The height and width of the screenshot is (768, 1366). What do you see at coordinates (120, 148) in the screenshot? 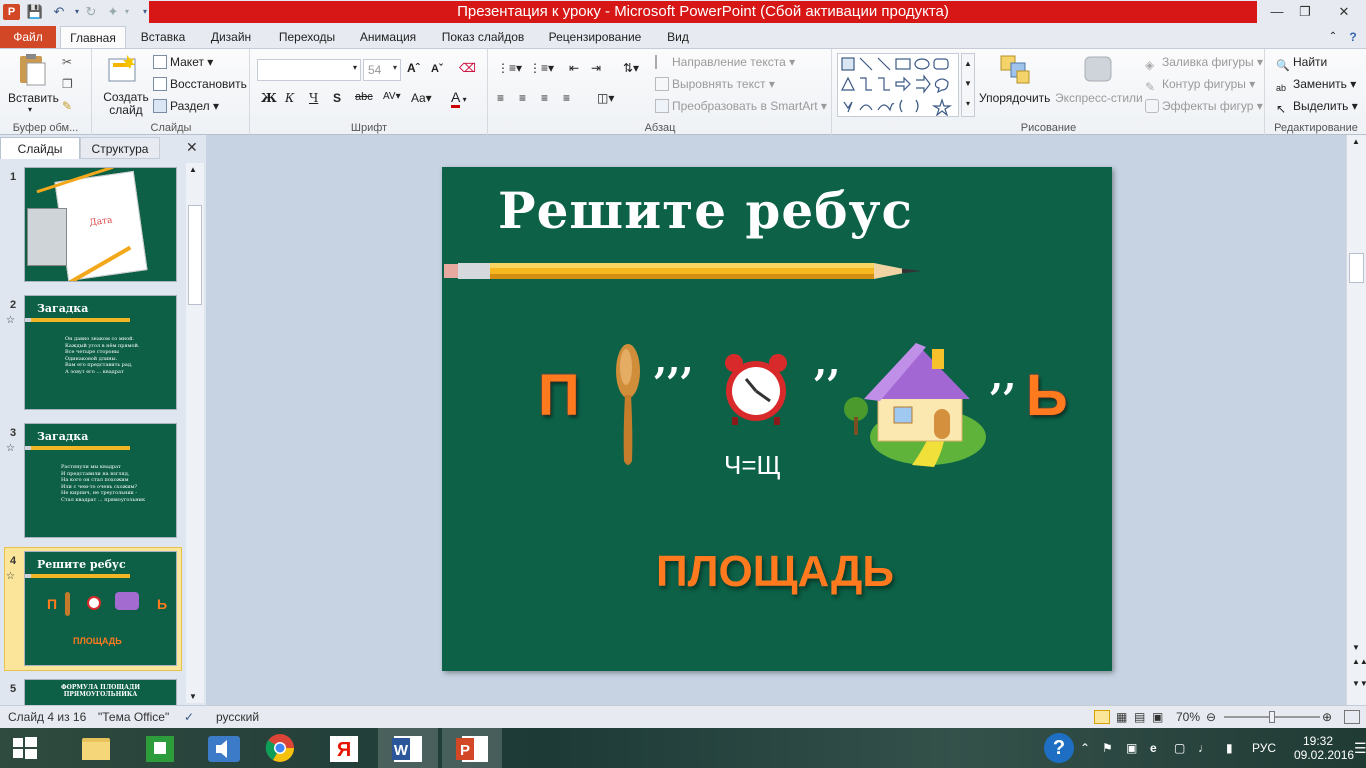
I see `tab-outline: Структура` at bounding box center [120, 148].